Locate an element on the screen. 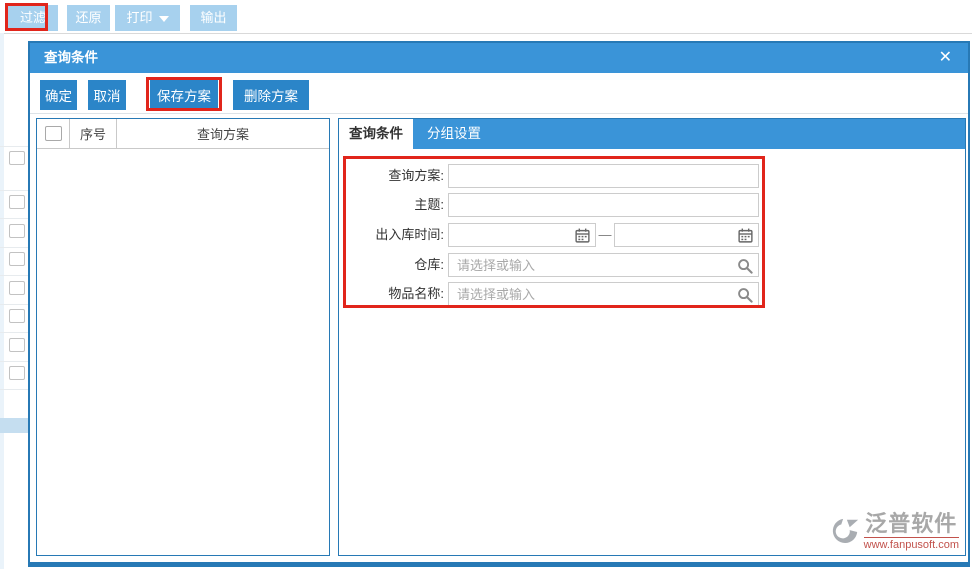  form-row-plan-name: 查询方案: is located at coordinates (652, 176).